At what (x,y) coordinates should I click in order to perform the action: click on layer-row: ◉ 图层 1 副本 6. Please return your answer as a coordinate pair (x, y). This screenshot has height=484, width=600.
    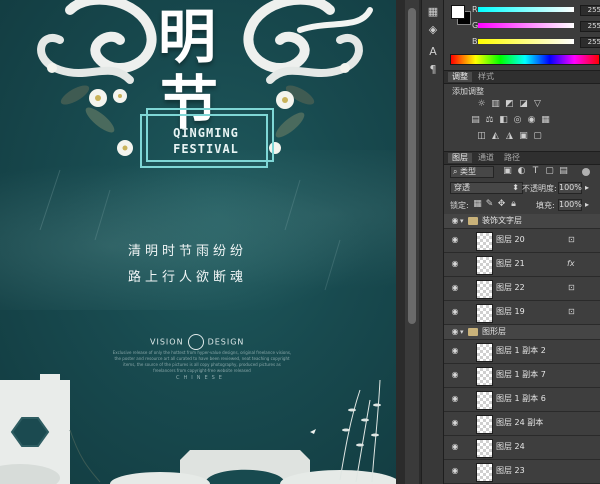
    Looking at the image, I should click on (522, 400).